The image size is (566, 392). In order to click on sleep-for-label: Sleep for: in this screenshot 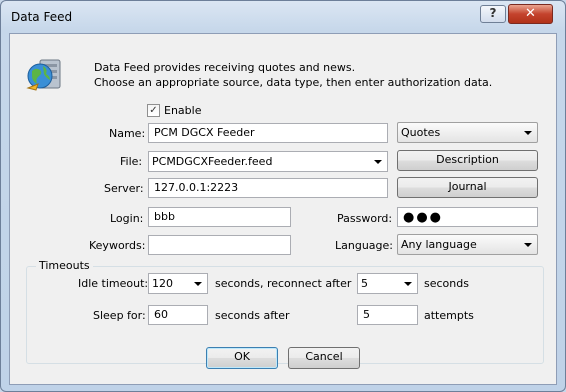, I will do `click(119, 315)`.